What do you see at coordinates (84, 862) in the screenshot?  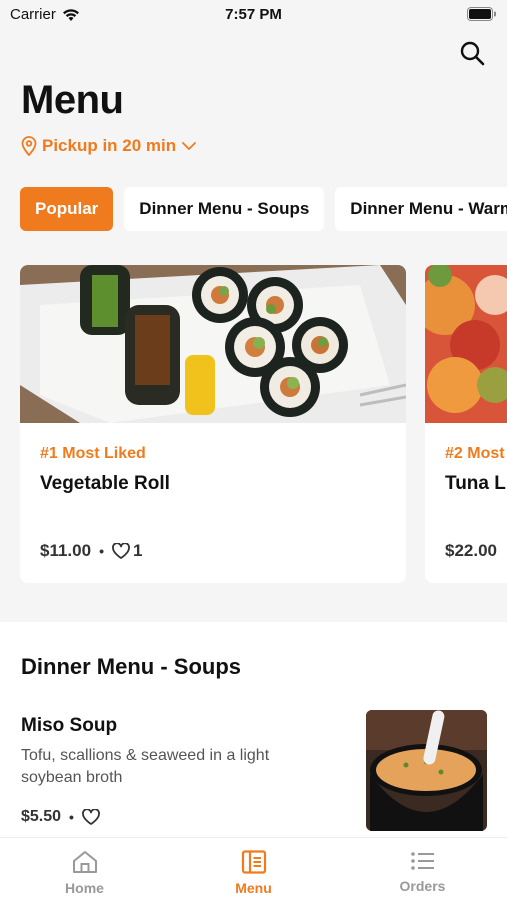 I see `home-icon` at bounding box center [84, 862].